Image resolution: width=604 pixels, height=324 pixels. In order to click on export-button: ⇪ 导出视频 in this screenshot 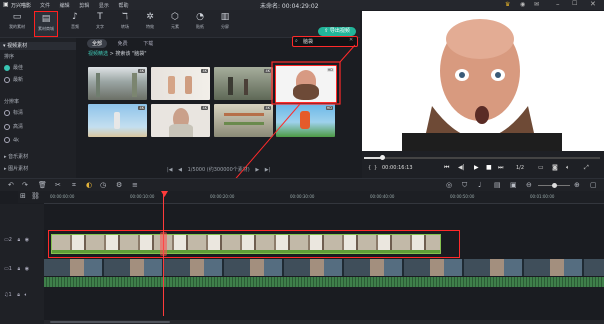, I will do `click(337, 31)`.